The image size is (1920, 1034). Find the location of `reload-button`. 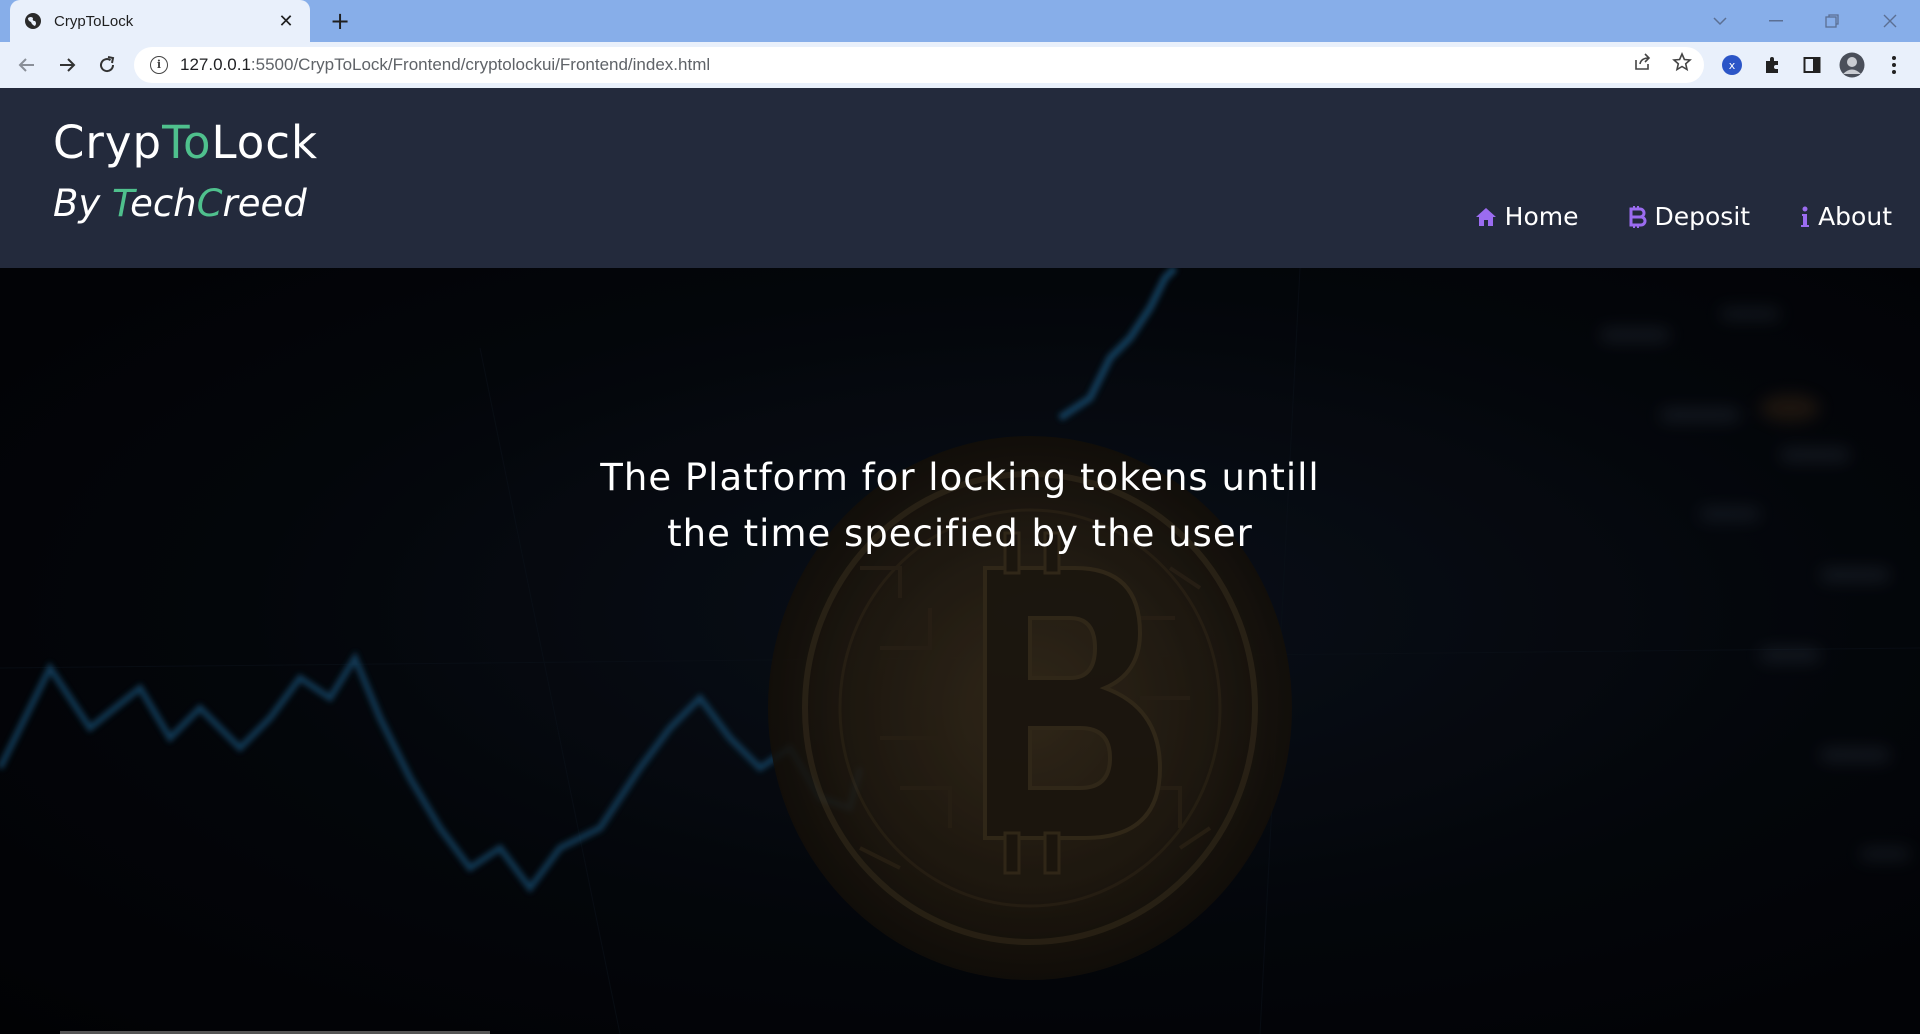

reload-button is located at coordinates (107, 65).